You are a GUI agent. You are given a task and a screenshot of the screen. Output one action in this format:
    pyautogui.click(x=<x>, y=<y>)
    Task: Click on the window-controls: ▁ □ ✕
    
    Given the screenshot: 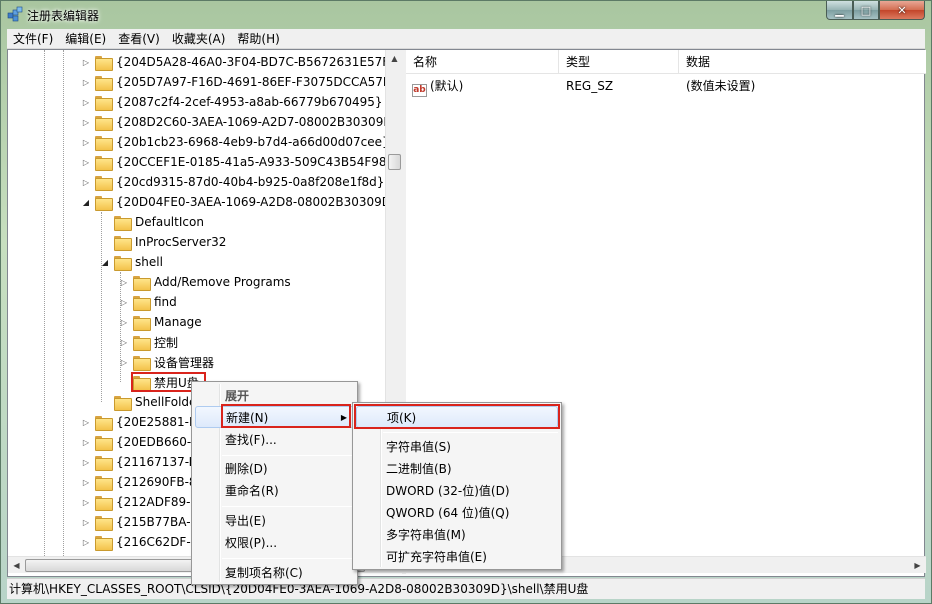 What is the action you would take?
    pyautogui.click(x=875, y=10)
    